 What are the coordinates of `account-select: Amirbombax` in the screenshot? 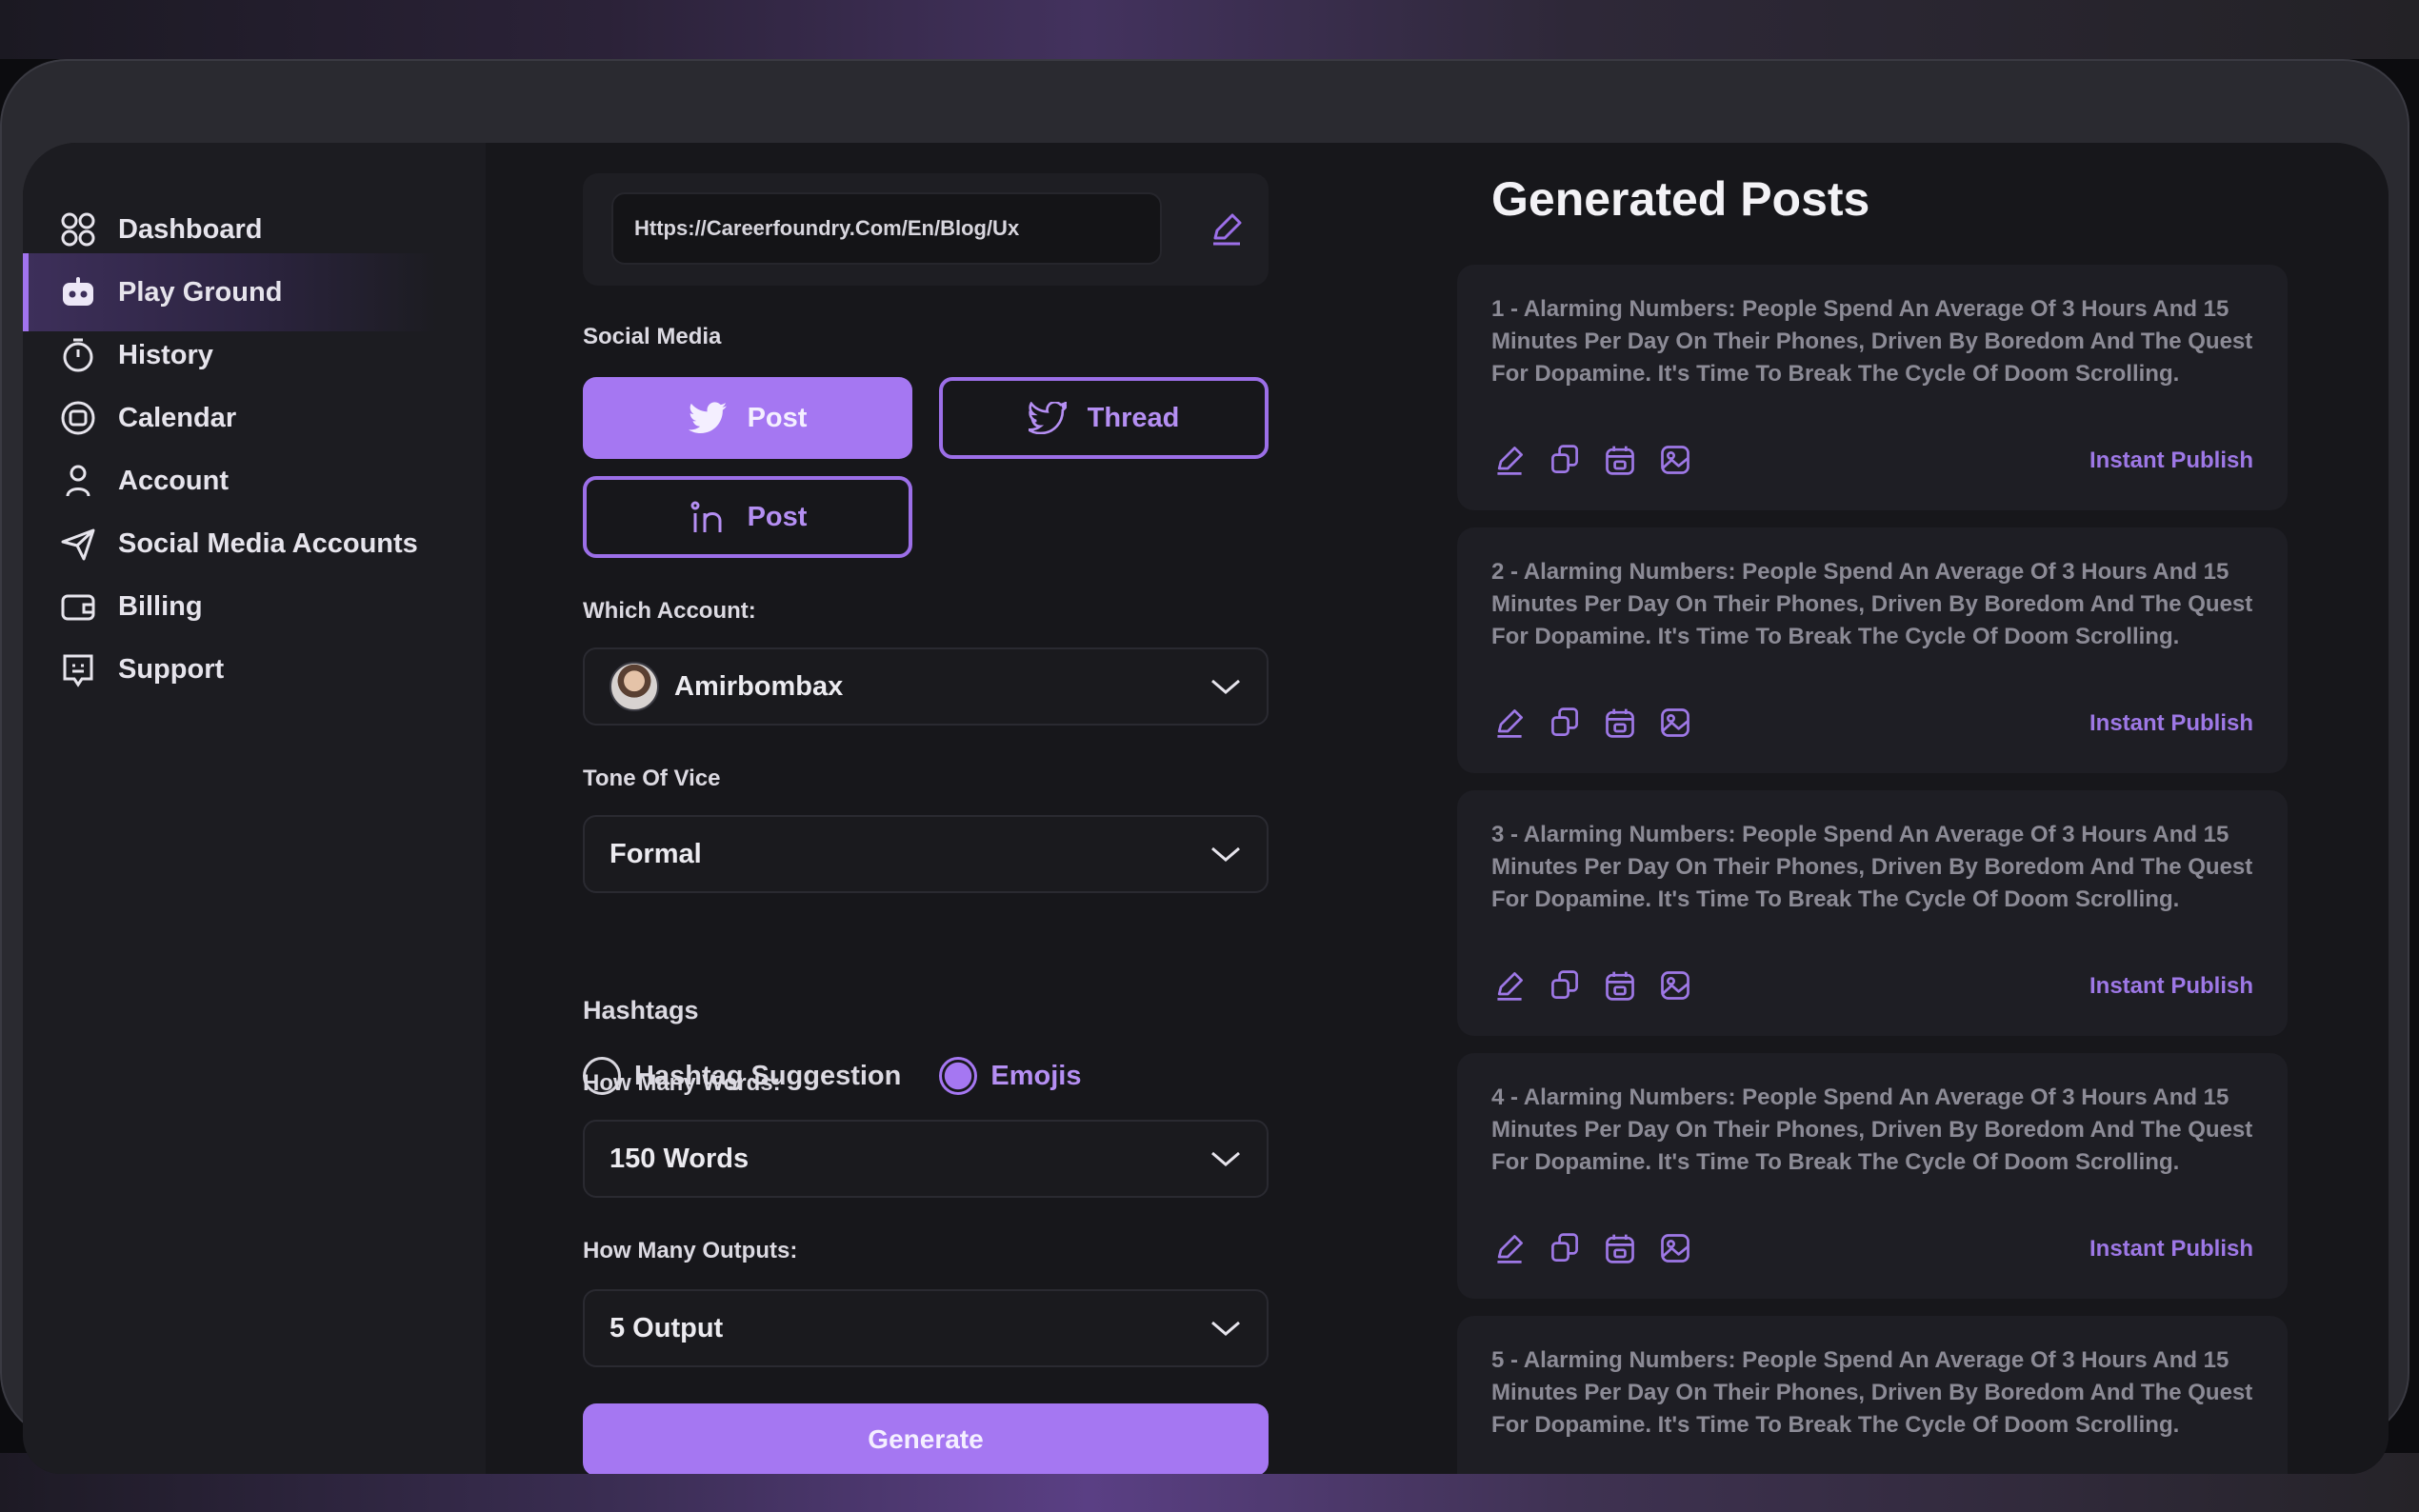 It's located at (926, 686).